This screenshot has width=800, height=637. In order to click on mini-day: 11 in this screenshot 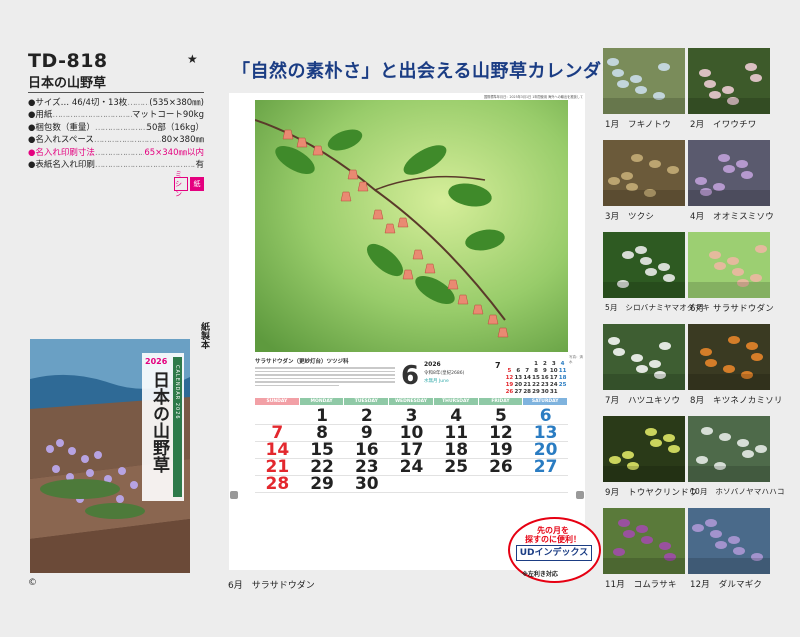, I will do `click(562, 371)`.